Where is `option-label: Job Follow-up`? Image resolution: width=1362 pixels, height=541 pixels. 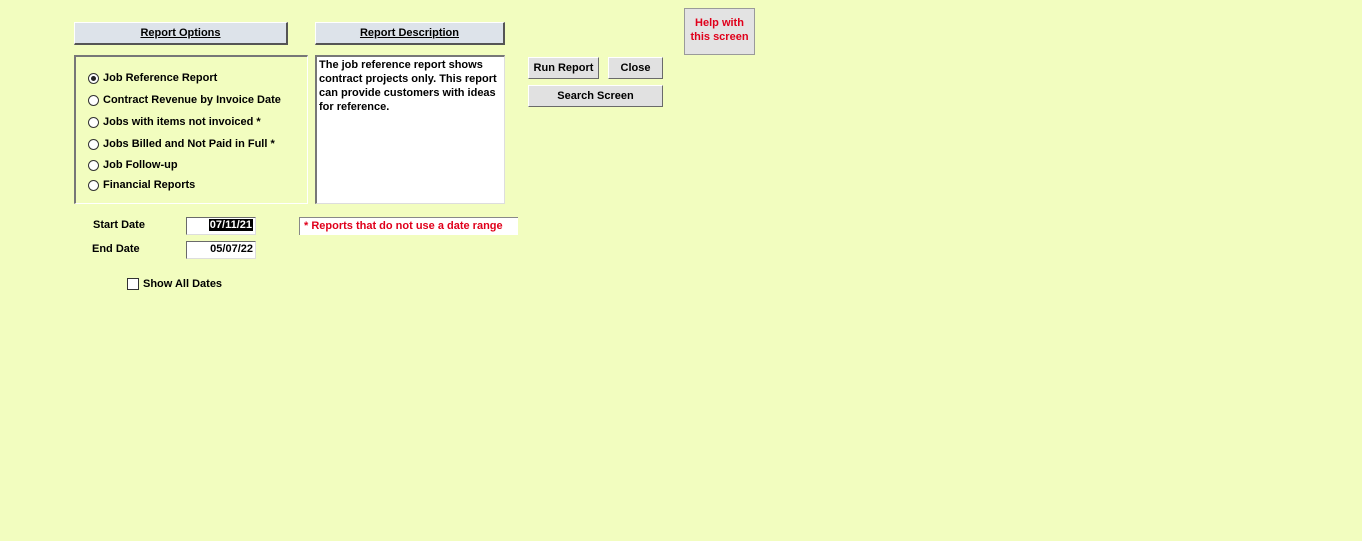 option-label: Job Follow-up is located at coordinates (140, 165).